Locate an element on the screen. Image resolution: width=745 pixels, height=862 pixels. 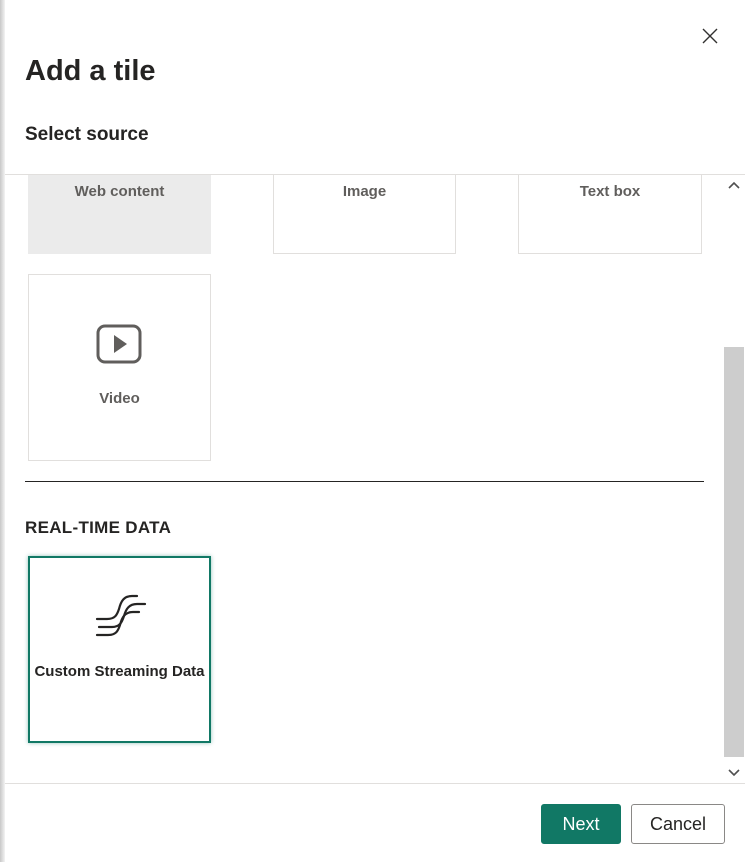
chevron-up-icon is located at coordinates (734, 185).